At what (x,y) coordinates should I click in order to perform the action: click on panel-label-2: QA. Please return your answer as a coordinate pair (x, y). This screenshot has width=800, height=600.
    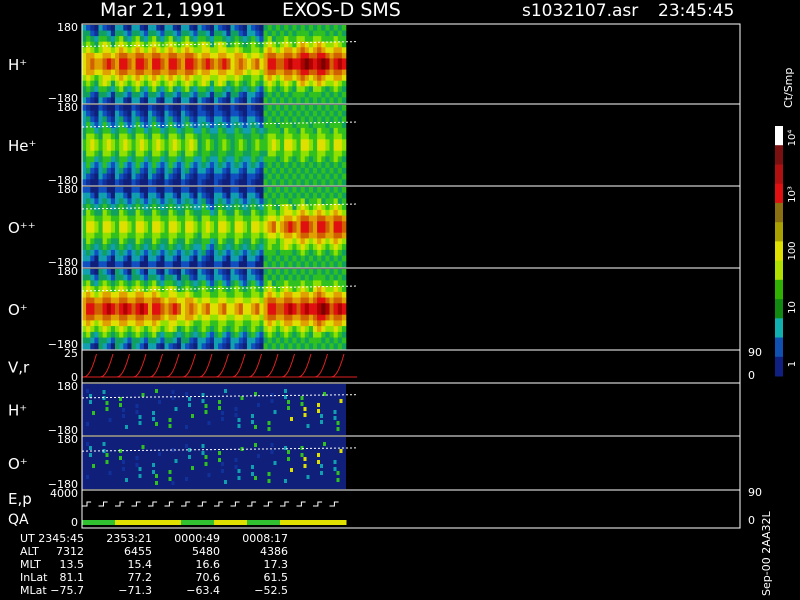
    Looking at the image, I should click on (18, 520).